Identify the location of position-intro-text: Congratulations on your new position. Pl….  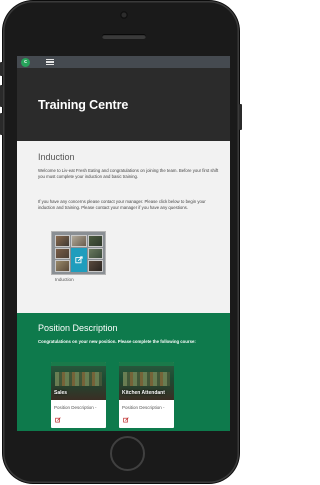
(117, 341).